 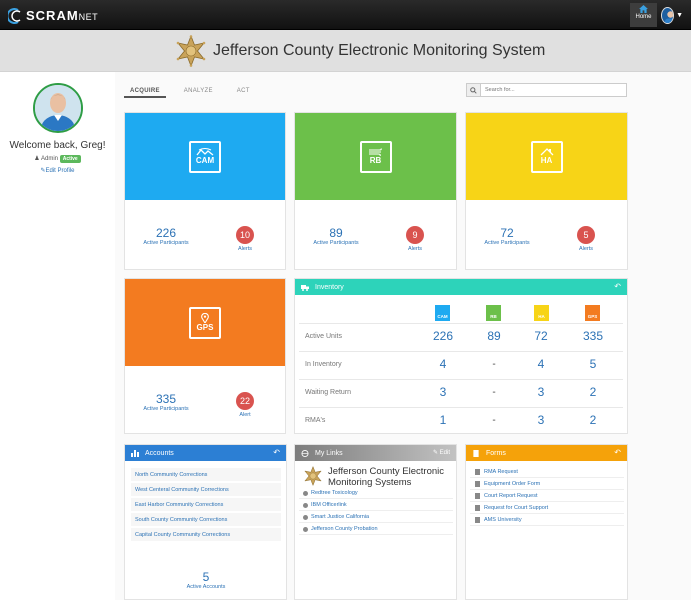 I want to click on rb-icon: RB, so click(x=375, y=156).